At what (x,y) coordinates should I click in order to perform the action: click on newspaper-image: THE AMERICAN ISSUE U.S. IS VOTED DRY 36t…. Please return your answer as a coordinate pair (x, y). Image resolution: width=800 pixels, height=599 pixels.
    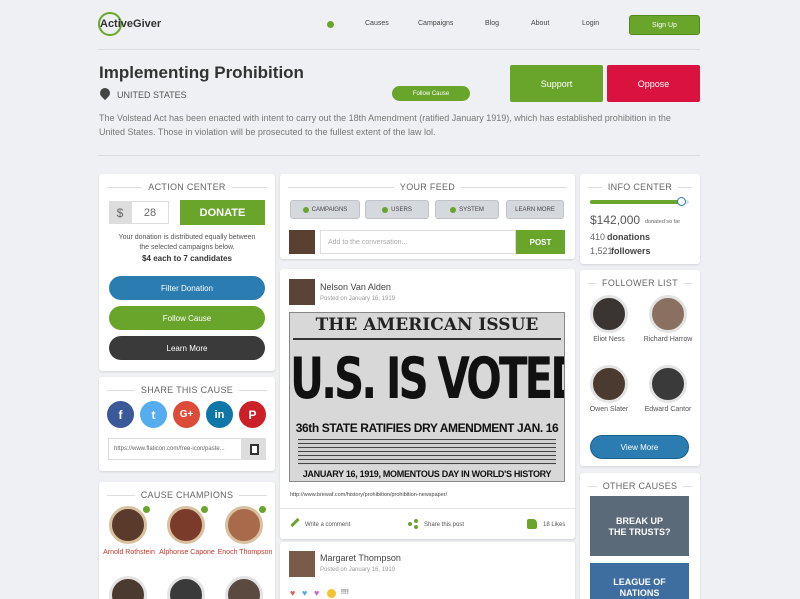
    Looking at the image, I should click on (427, 397).